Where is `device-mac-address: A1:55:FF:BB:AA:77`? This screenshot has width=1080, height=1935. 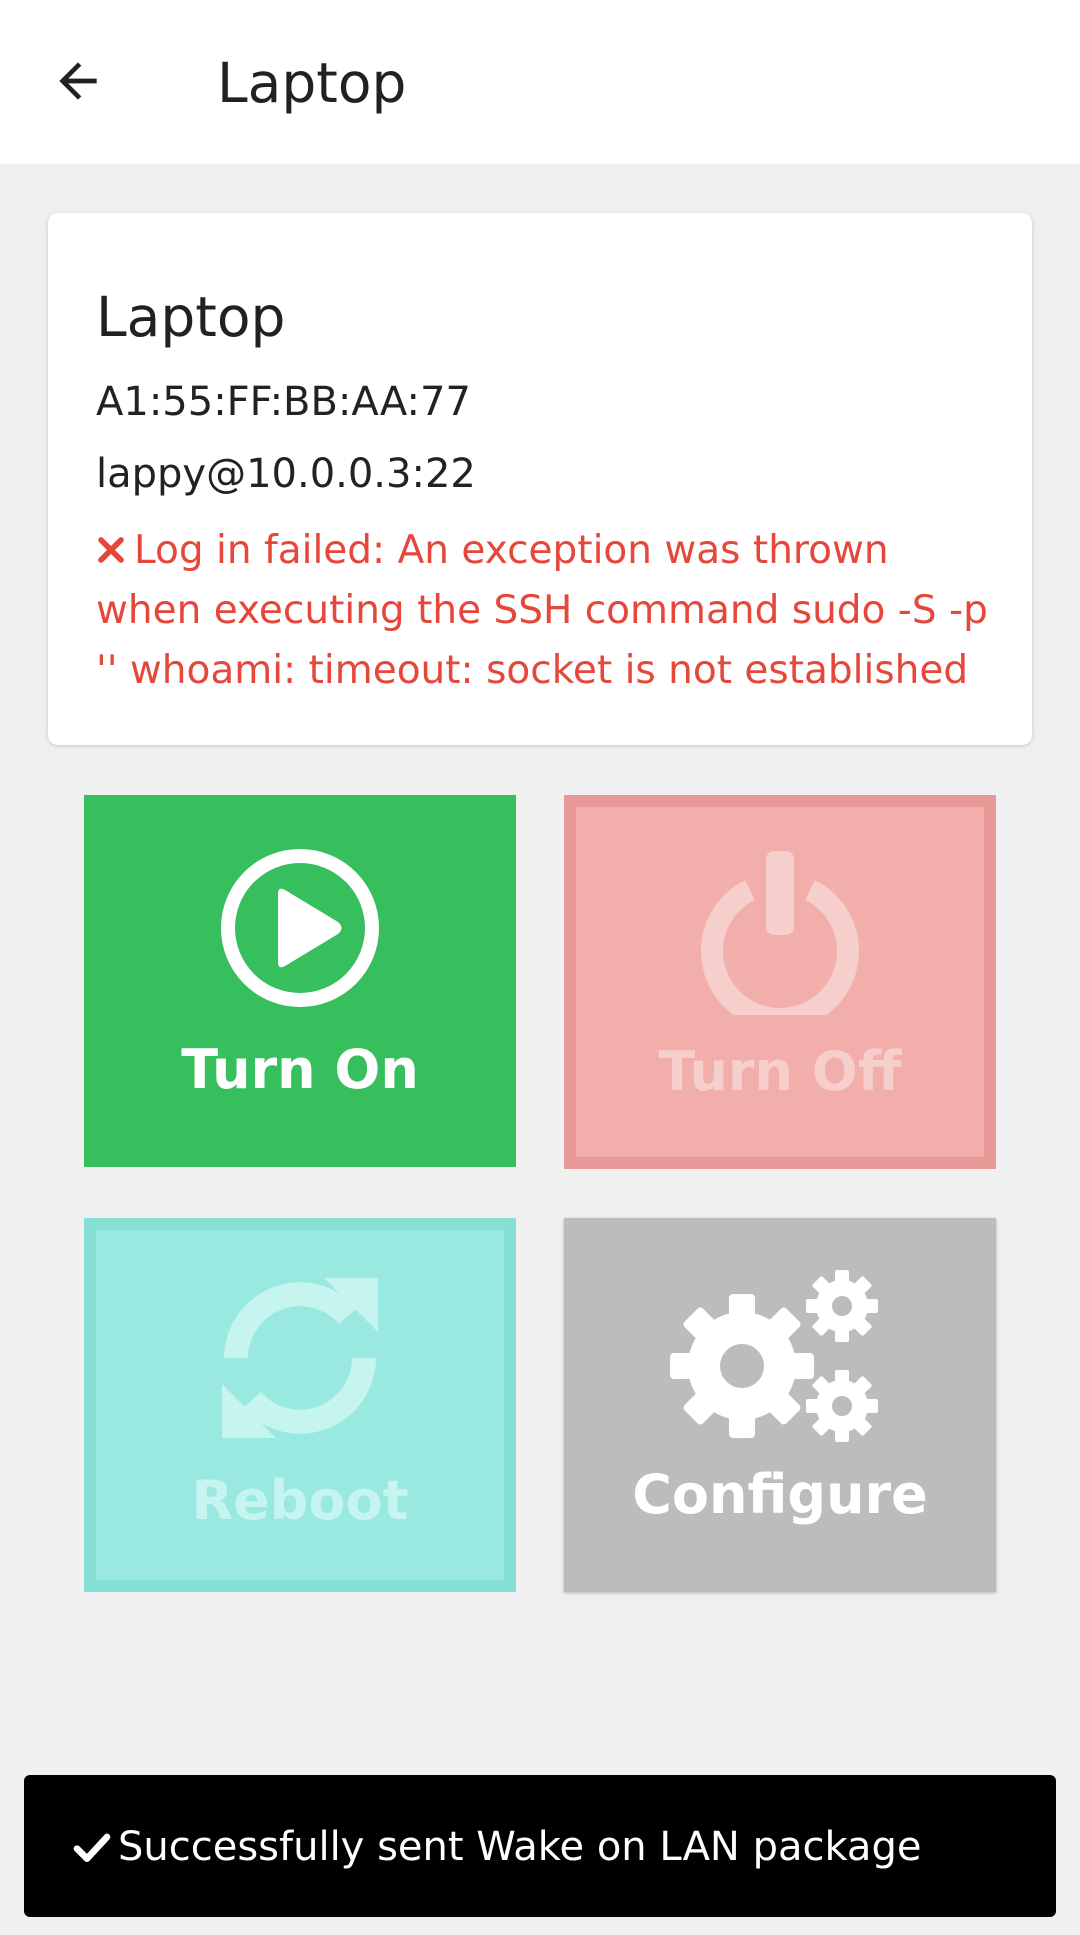
device-mac-address: A1:55:FF:BB:AA:77 is located at coordinates (283, 402).